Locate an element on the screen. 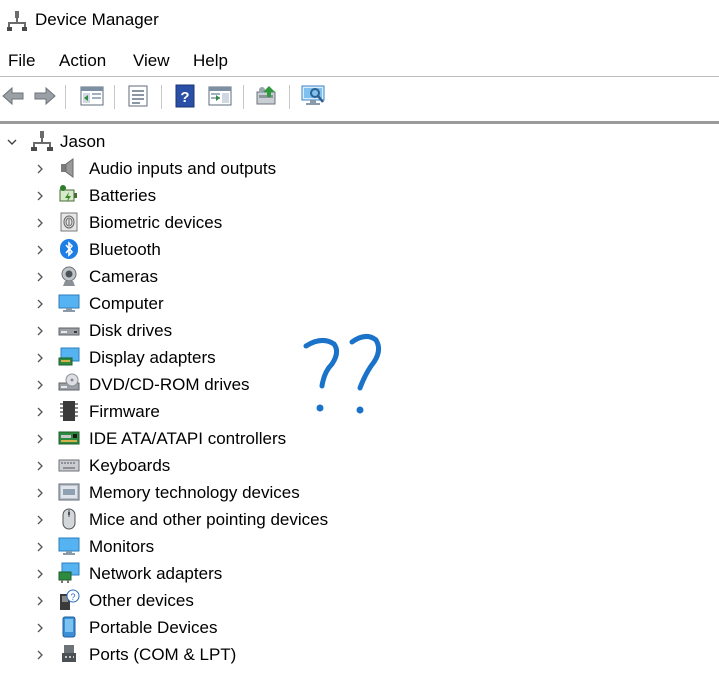  display-adapter-icon is located at coordinates (69, 356).